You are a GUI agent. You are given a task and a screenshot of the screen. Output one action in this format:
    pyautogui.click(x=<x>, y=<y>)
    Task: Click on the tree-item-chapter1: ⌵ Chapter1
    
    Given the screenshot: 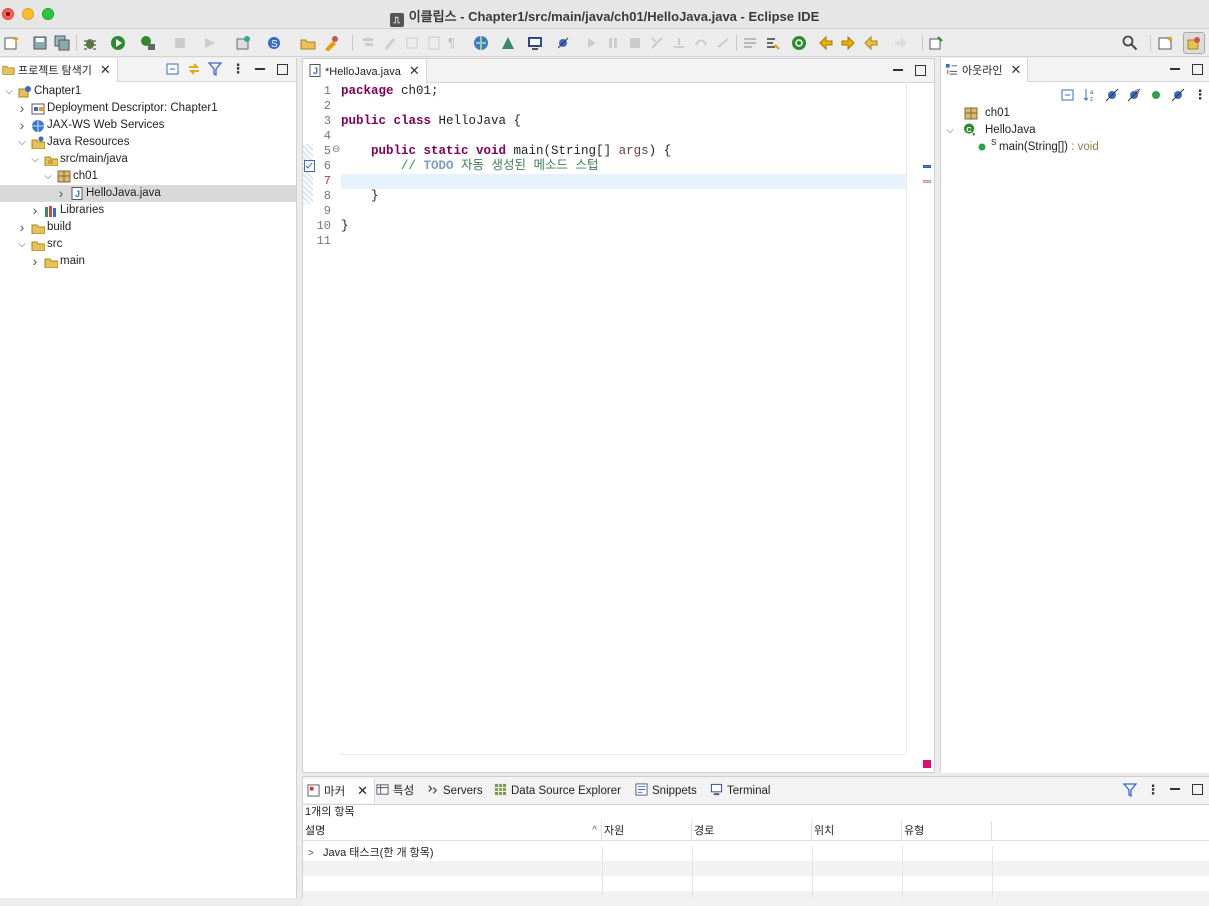 What is the action you would take?
    pyautogui.click(x=148, y=91)
    